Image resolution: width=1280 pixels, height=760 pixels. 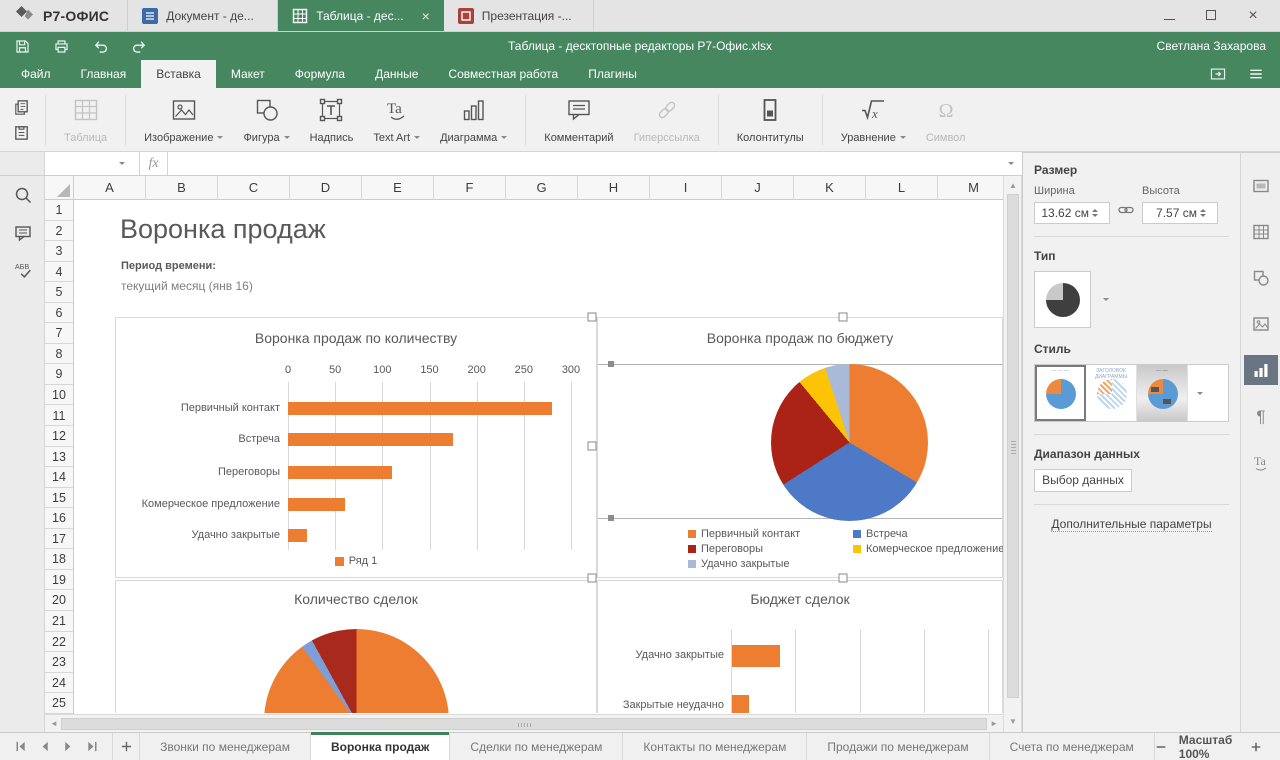 I want to click on next-sheet-button, so click(x=68, y=747).